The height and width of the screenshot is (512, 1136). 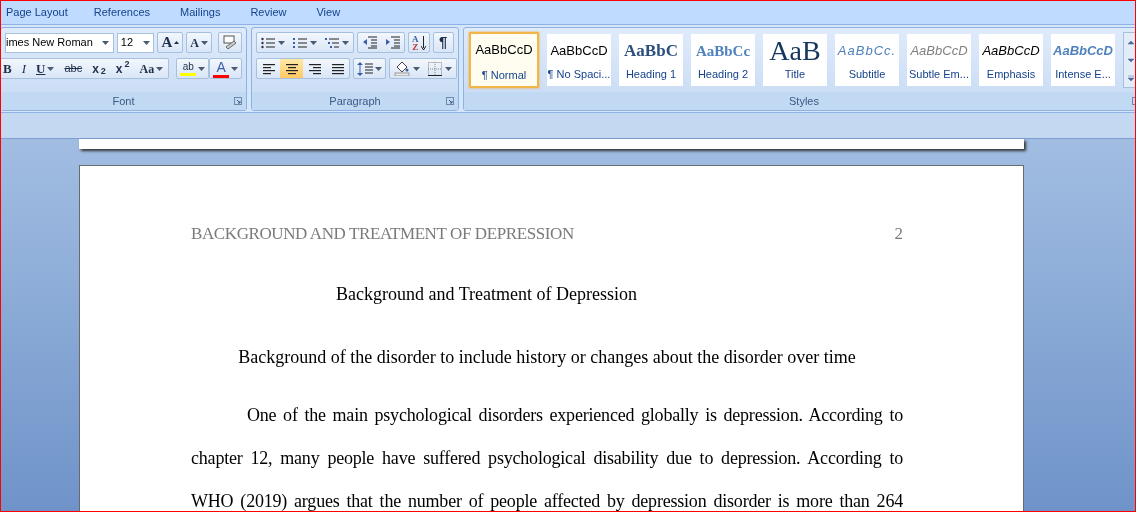 What do you see at coordinates (9, 68) in the screenshot?
I see `bold-button: B` at bounding box center [9, 68].